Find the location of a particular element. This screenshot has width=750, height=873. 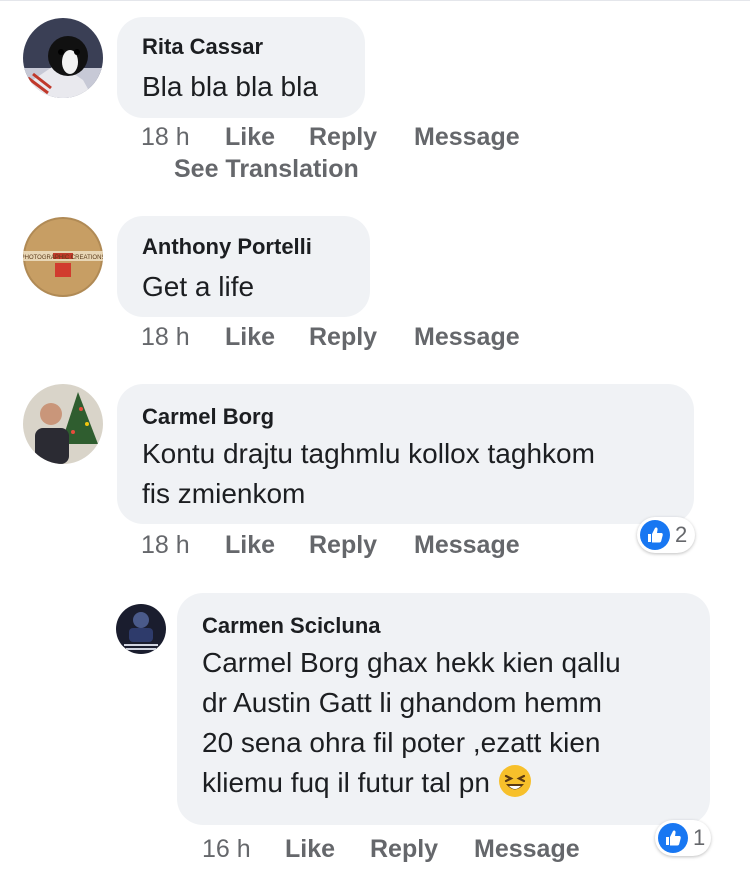

reply-author: Carmen Scicluna is located at coordinates (291, 626).